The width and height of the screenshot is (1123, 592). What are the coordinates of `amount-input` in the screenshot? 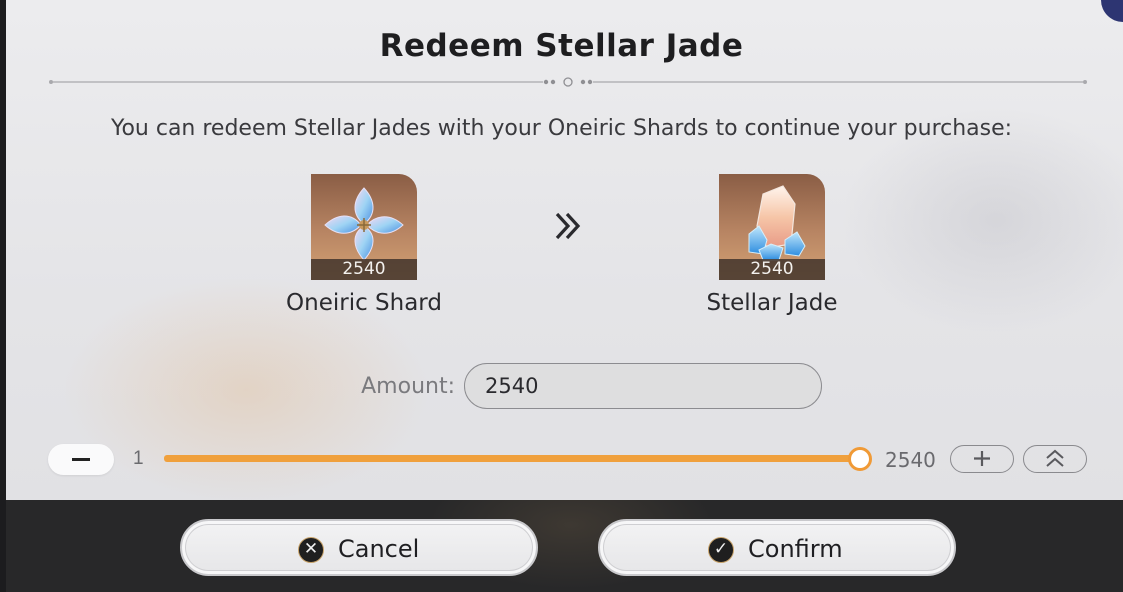 It's located at (643, 386).